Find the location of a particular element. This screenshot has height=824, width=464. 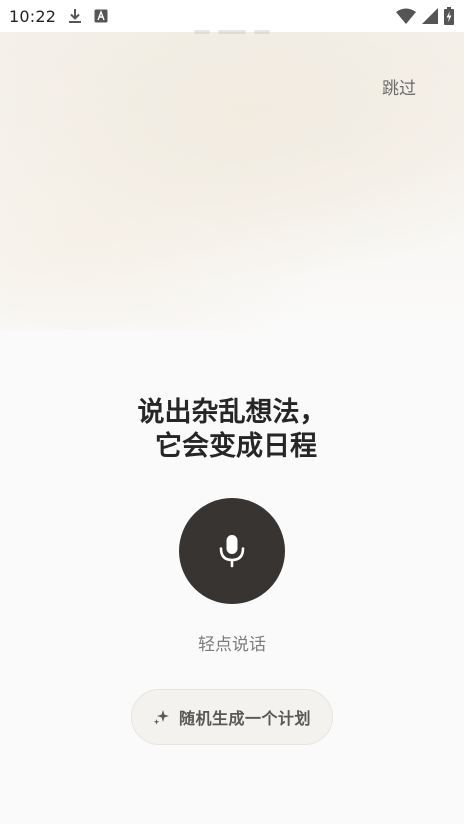

download-icon is located at coordinates (75, 16).